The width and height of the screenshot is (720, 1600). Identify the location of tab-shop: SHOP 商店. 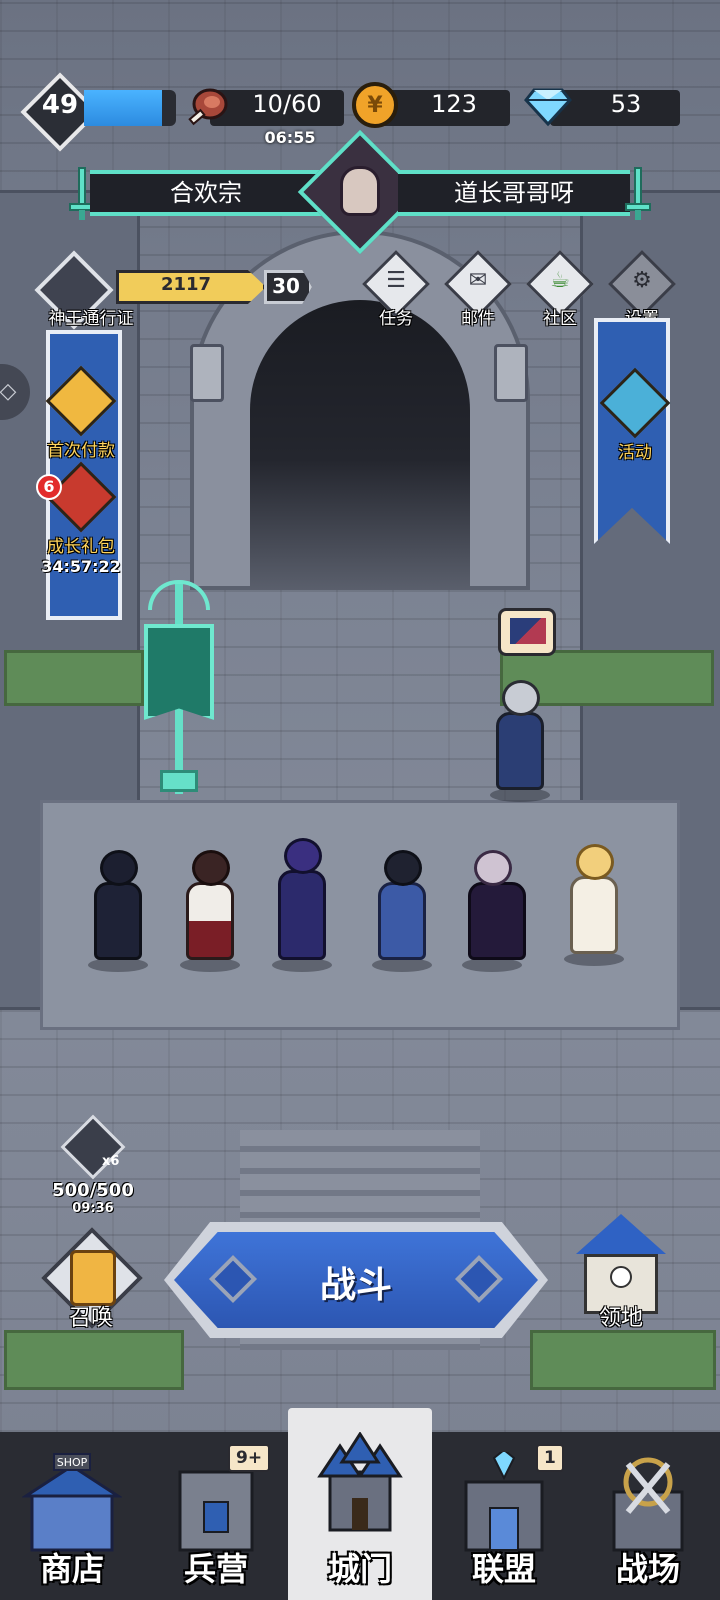
(72, 1516).